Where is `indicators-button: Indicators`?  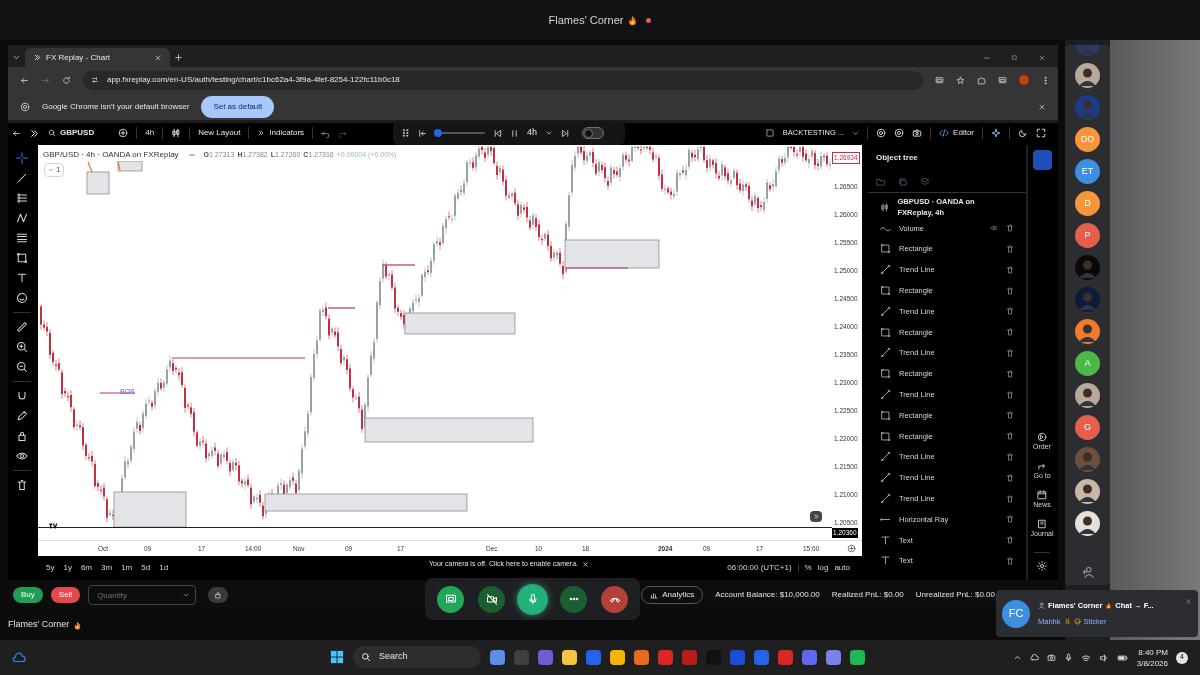
indicators-button: Indicators is located at coordinates (287, 133).